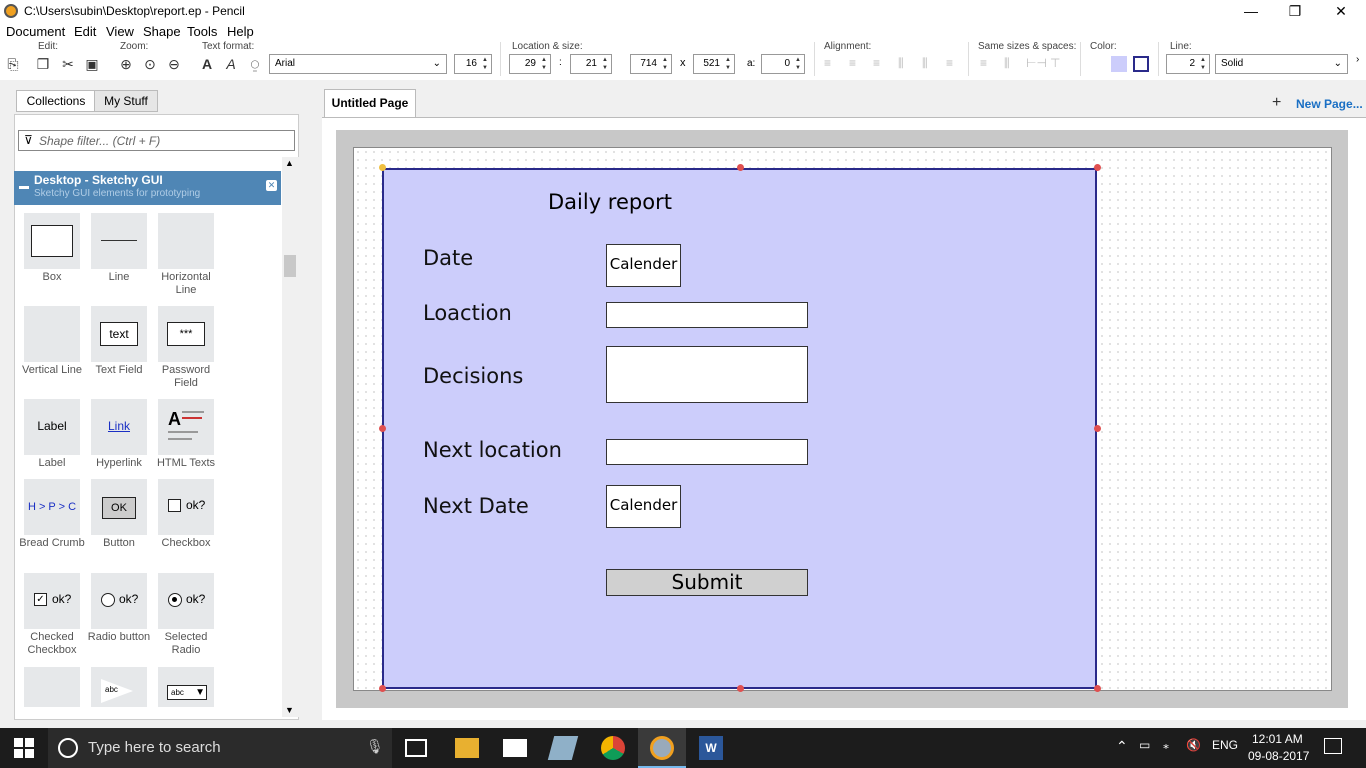 This screenshot has height=768, width=1366. I want to click on minimize-button: —, so click(1251, 11).